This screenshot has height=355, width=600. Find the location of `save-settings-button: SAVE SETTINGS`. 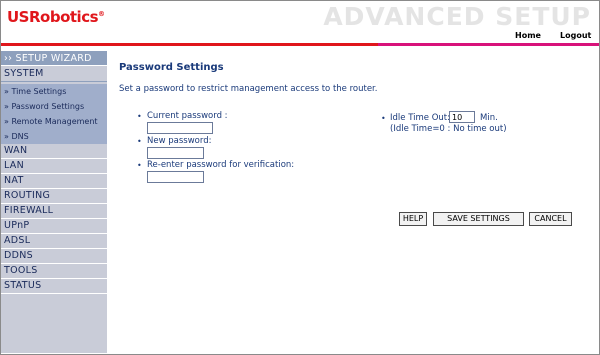

save-settings-button: SAVE SETTINGS is located at coordinates (478, 219).